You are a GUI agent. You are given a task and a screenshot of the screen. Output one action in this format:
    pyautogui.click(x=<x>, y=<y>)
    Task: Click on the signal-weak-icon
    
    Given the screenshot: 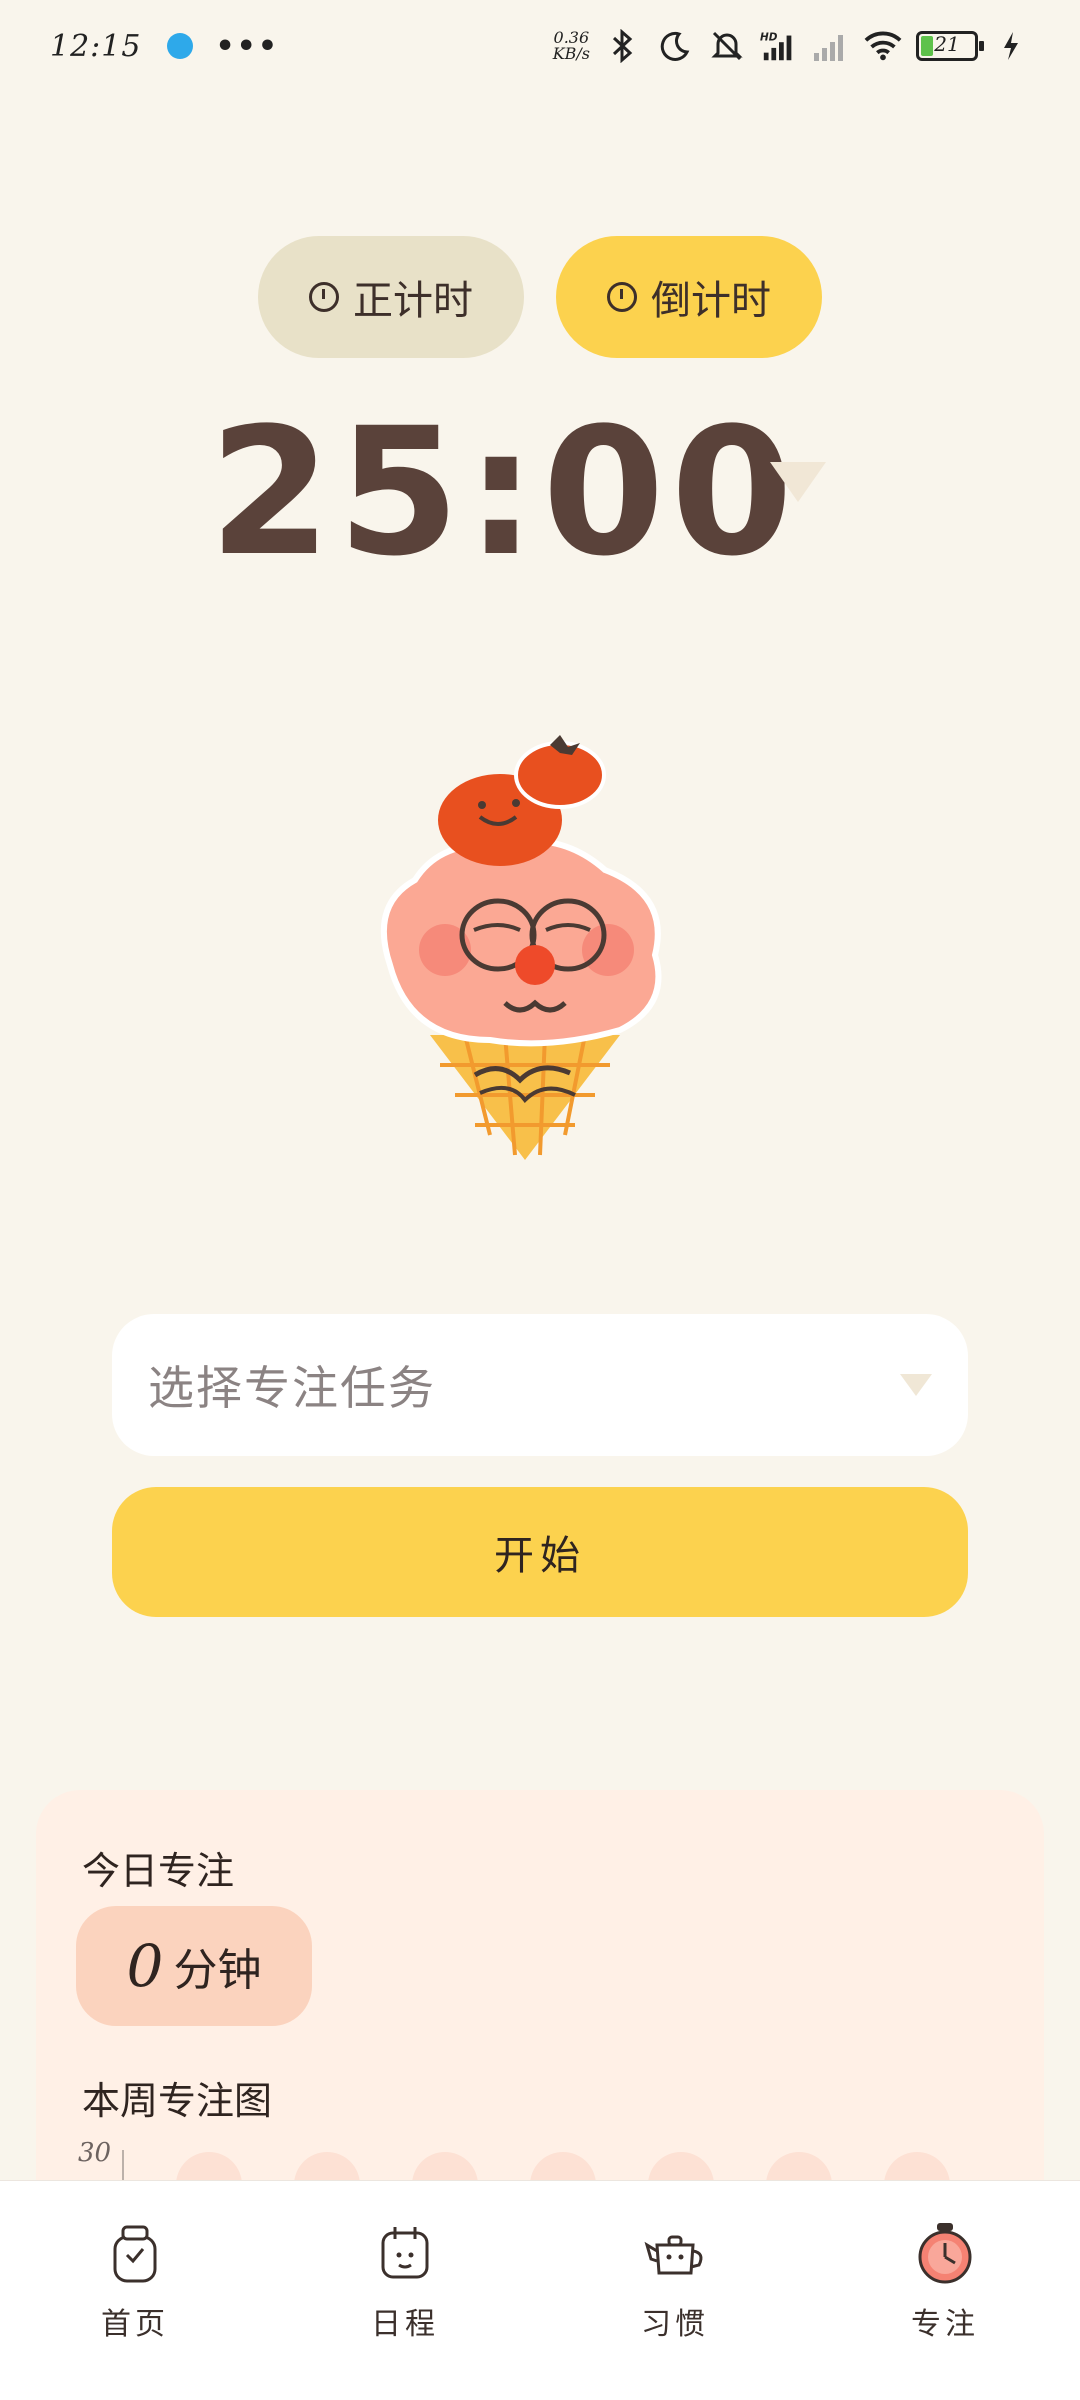 What is the action you would take?
    pyautogui.click(x=831, y=46)
    